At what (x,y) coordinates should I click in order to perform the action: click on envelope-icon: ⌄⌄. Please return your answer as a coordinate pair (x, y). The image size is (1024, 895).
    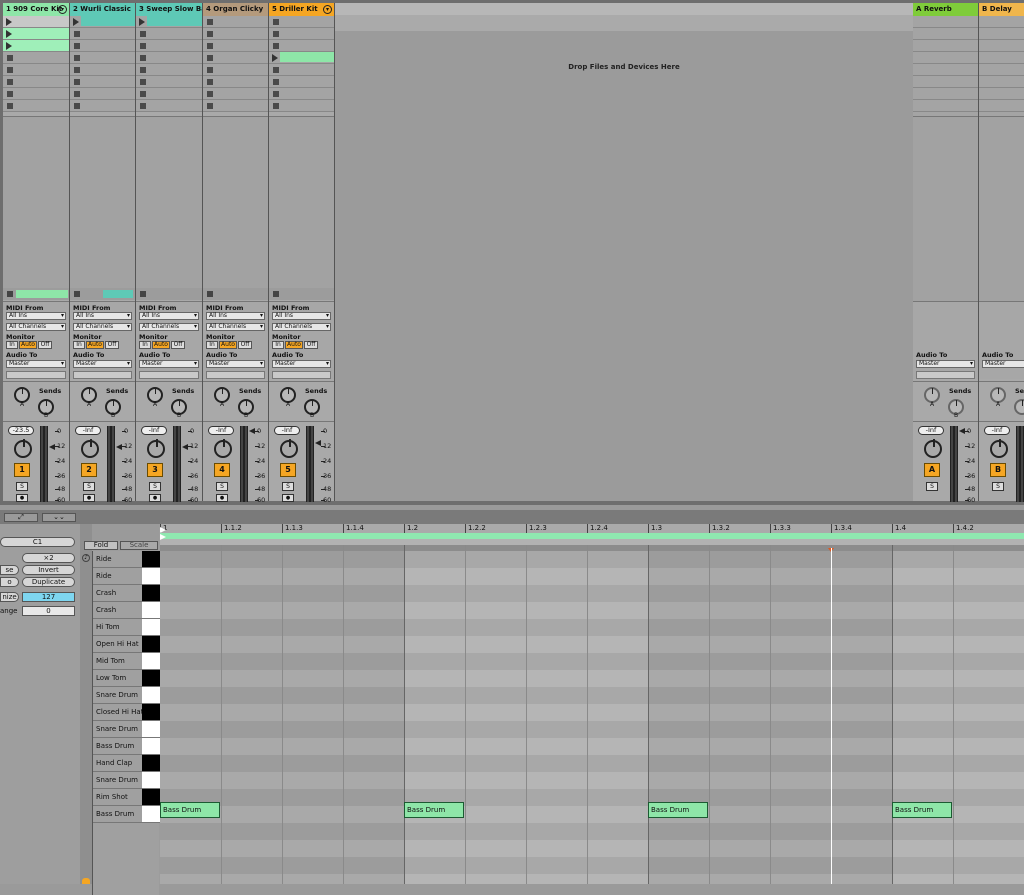
    Looking at the image, I should click on (59, 517).